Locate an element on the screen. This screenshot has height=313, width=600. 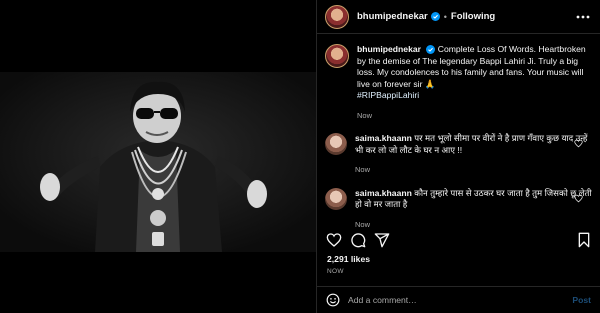
caption-time: Now is located at coordinates (365, 115).